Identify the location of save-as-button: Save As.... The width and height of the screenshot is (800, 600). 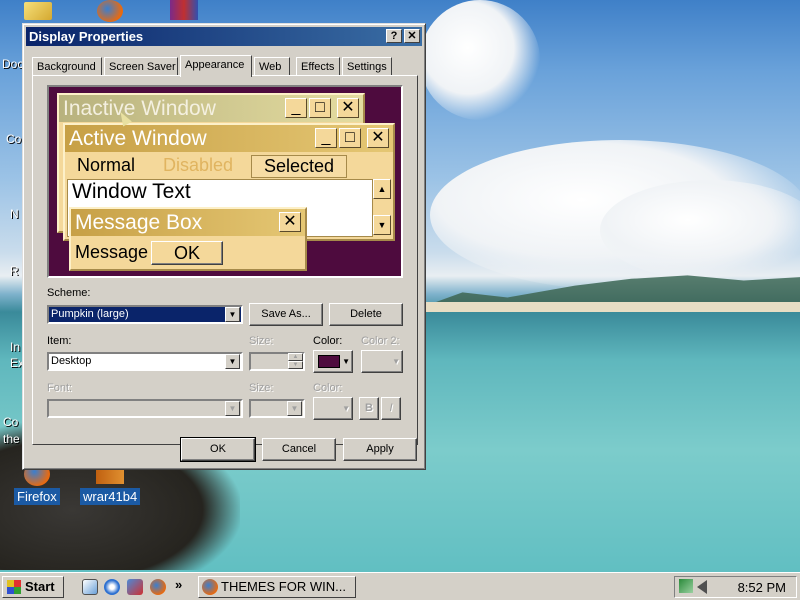
(286, 314).